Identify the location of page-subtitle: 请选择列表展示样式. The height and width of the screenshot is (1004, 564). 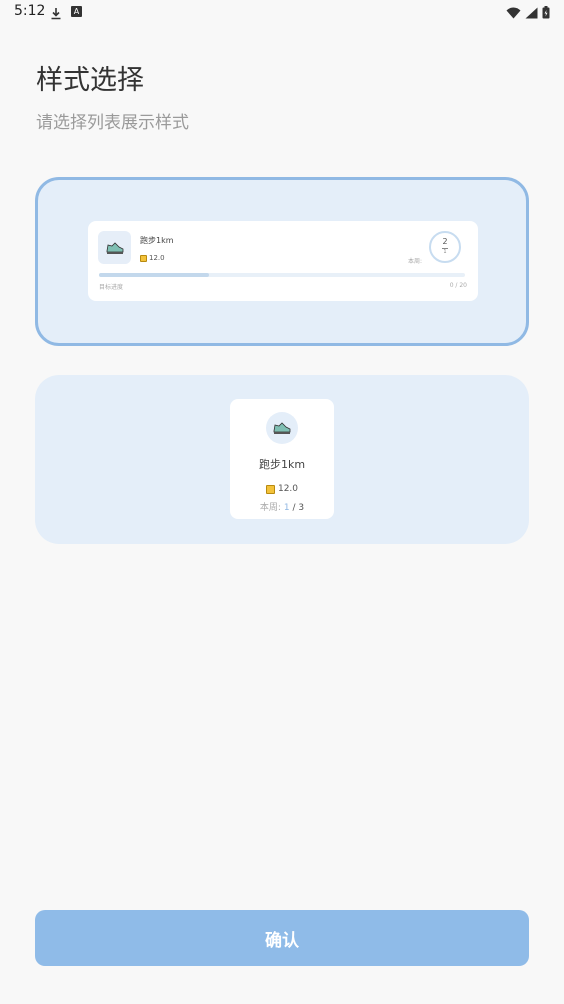
(112, 123).